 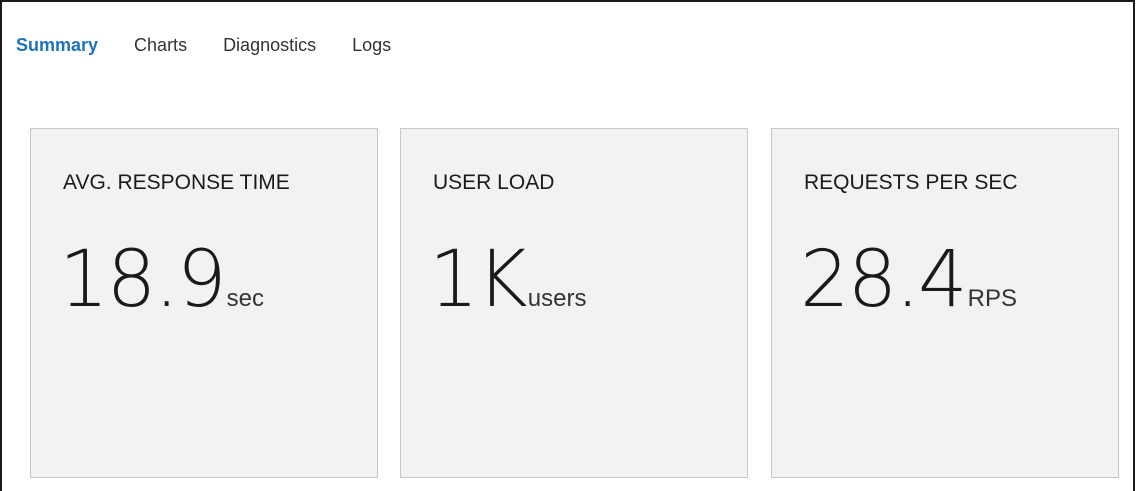 I want to click on metric: 28.4 RPS, so click(x=908, y=280).